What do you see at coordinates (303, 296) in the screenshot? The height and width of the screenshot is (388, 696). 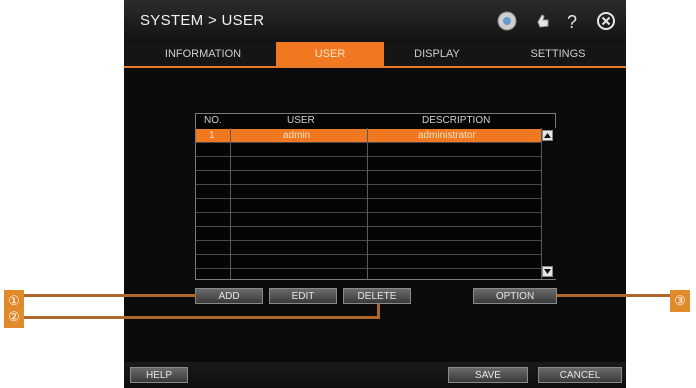 I see `edit-button: EDIT` at bounding box center [303, 296].